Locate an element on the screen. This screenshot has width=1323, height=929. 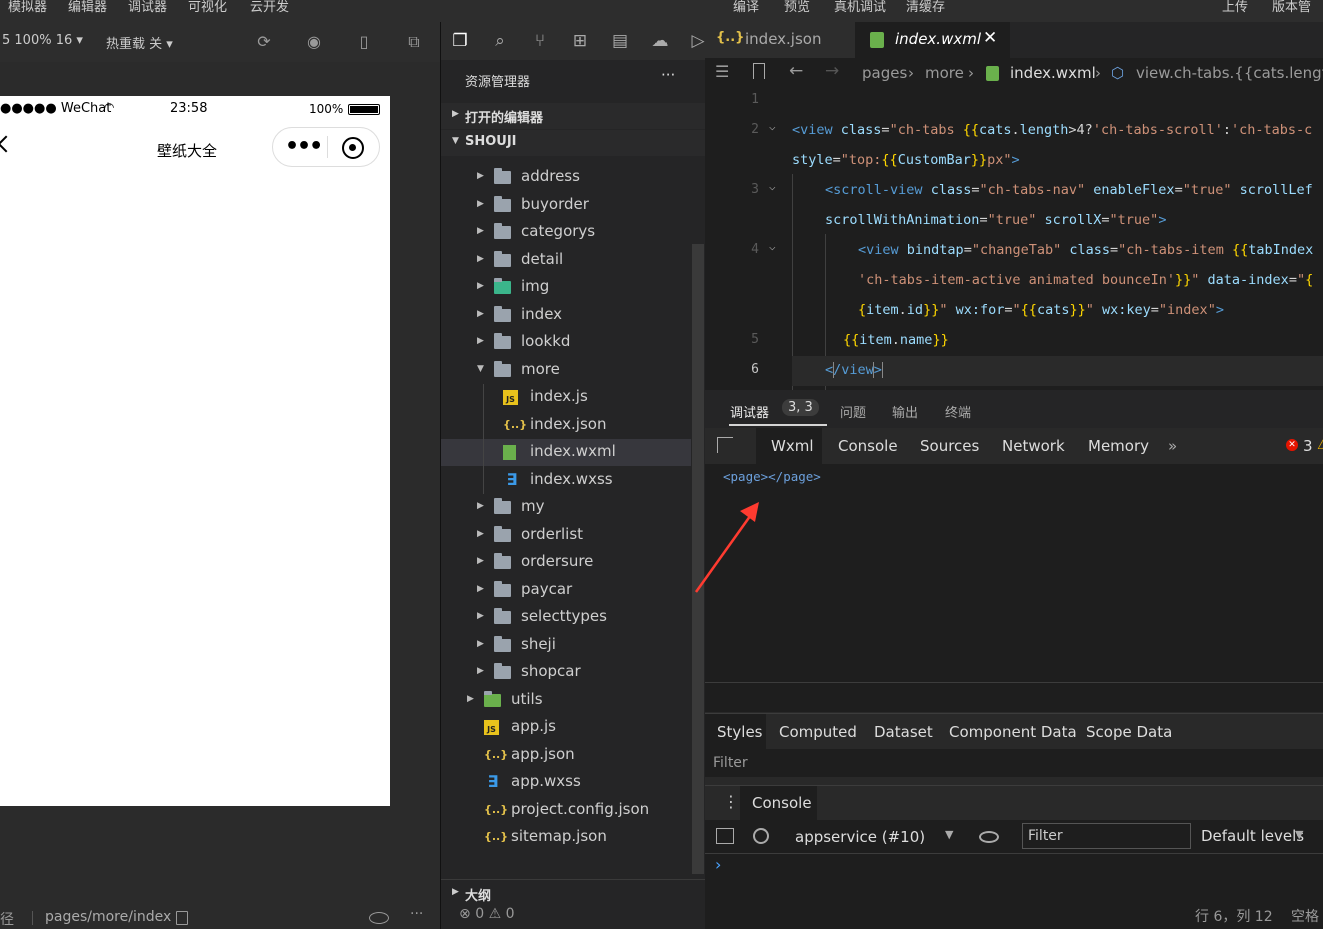
menu-debugger: 调试器 is located at coordinates (147, 7).